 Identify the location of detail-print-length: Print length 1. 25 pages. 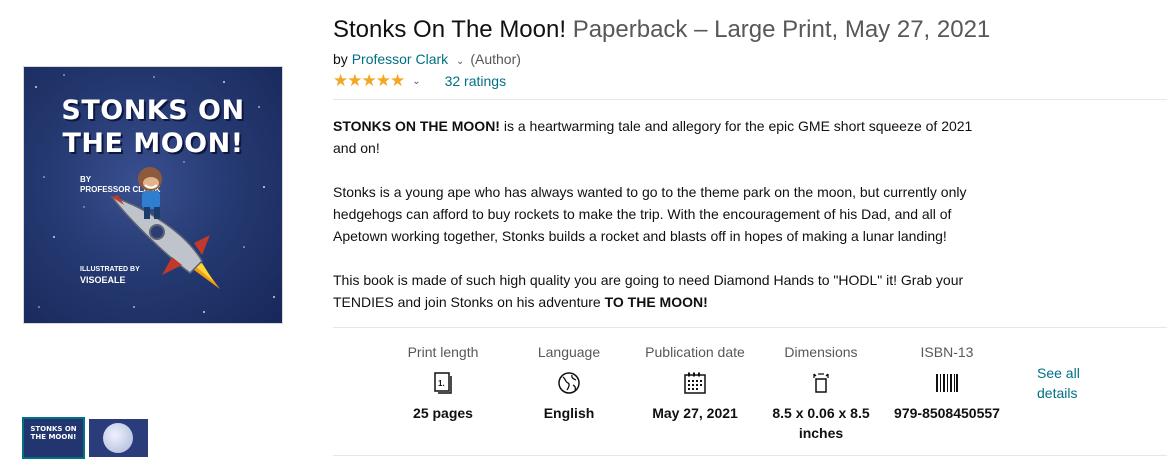
(443, 382).